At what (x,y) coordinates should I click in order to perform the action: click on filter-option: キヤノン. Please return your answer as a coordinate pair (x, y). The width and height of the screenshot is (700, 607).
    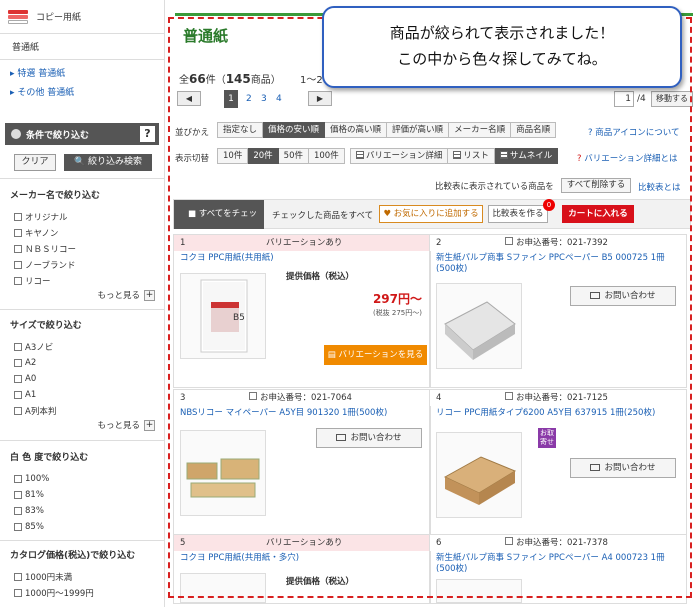
    Looking at the image, I should click on (82, 233).